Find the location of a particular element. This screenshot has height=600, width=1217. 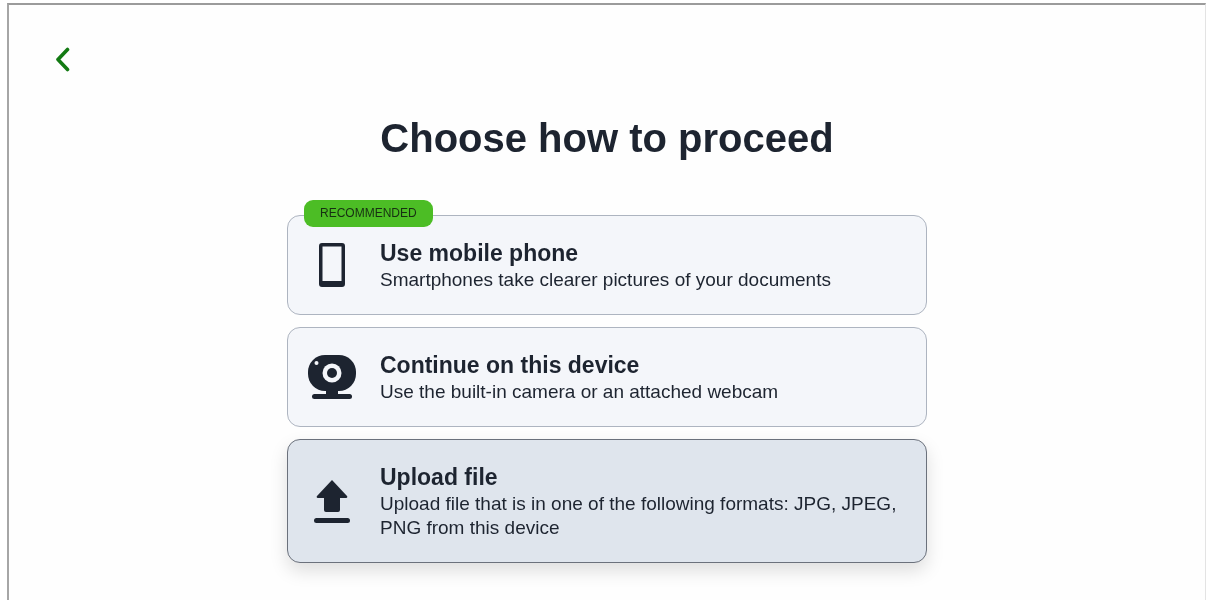

option-title: Upload file is located at coordinates (439, 477).